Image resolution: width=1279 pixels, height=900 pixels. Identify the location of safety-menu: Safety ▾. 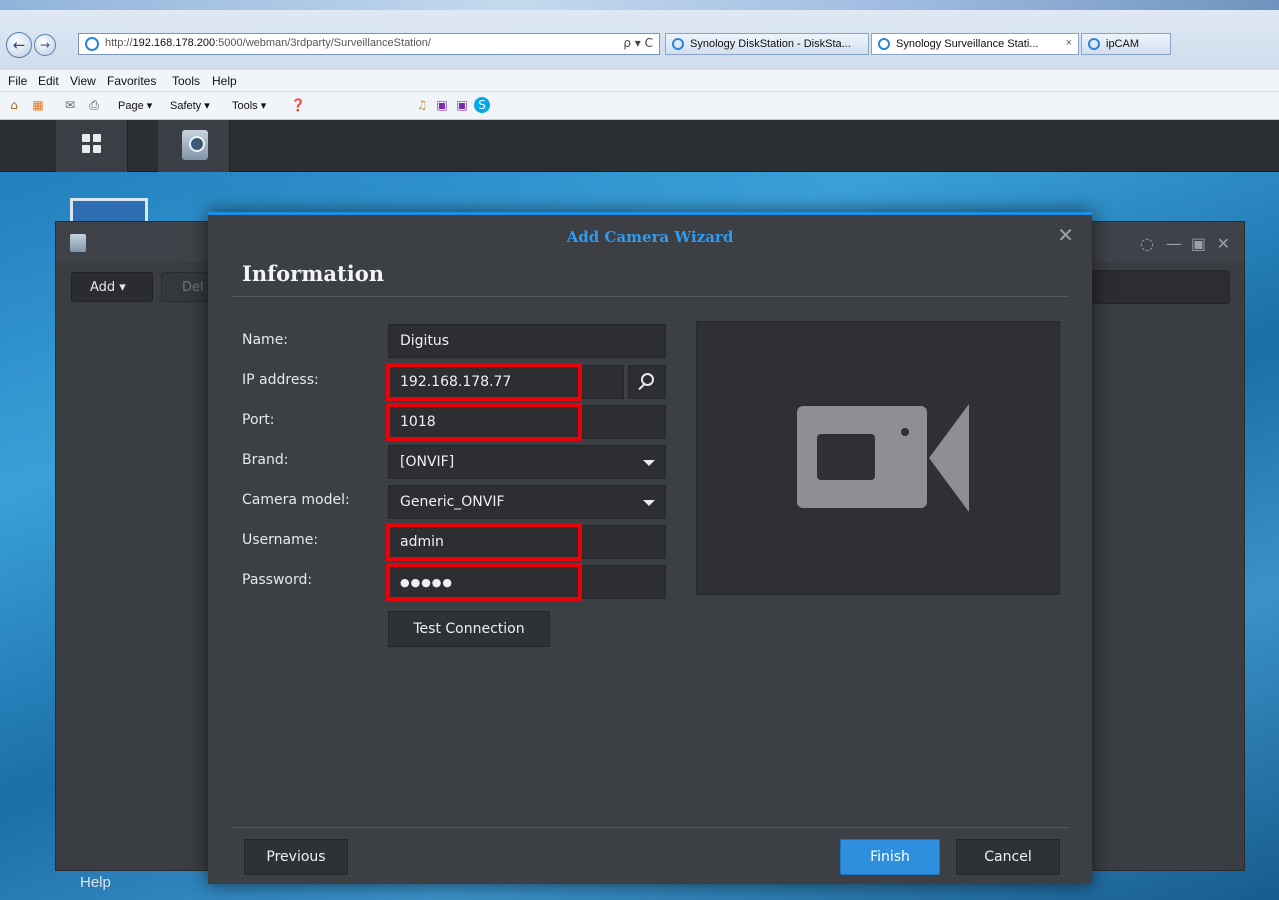
(190, 105).